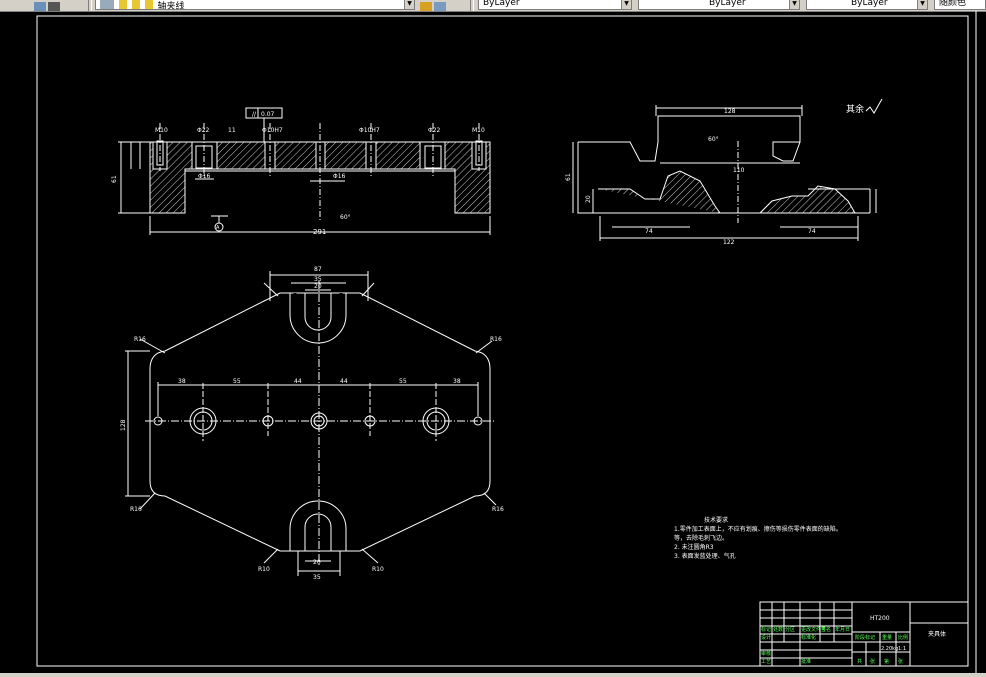 The height and width of the screenshot is (677, 986). What do you see at coordinates (701, 538) in the screenshot?
I see `notes-line1b: 等，去除毛刺飞边。` at bounding box center [701, 538].